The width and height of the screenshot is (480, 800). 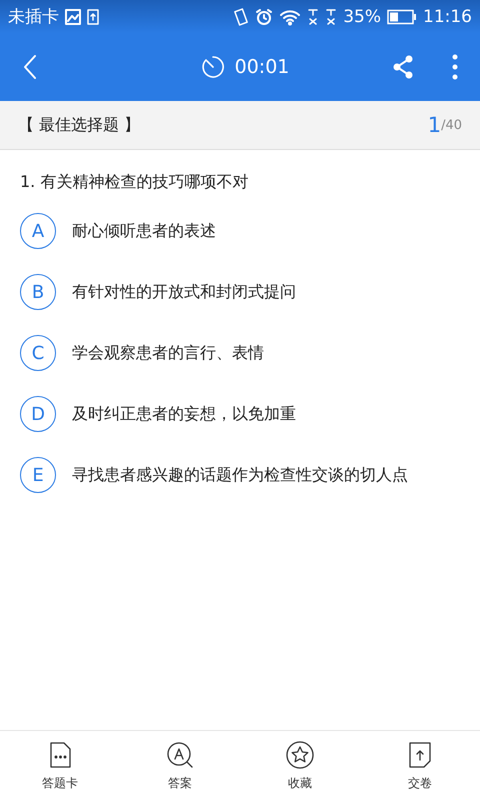 What do you see at coordinates (214, 475) in the screenshot?
I see `answer-option: E 寻找患者感兴趣的话题作为检查性交谈的切人点` at bounding box center [214, 475].